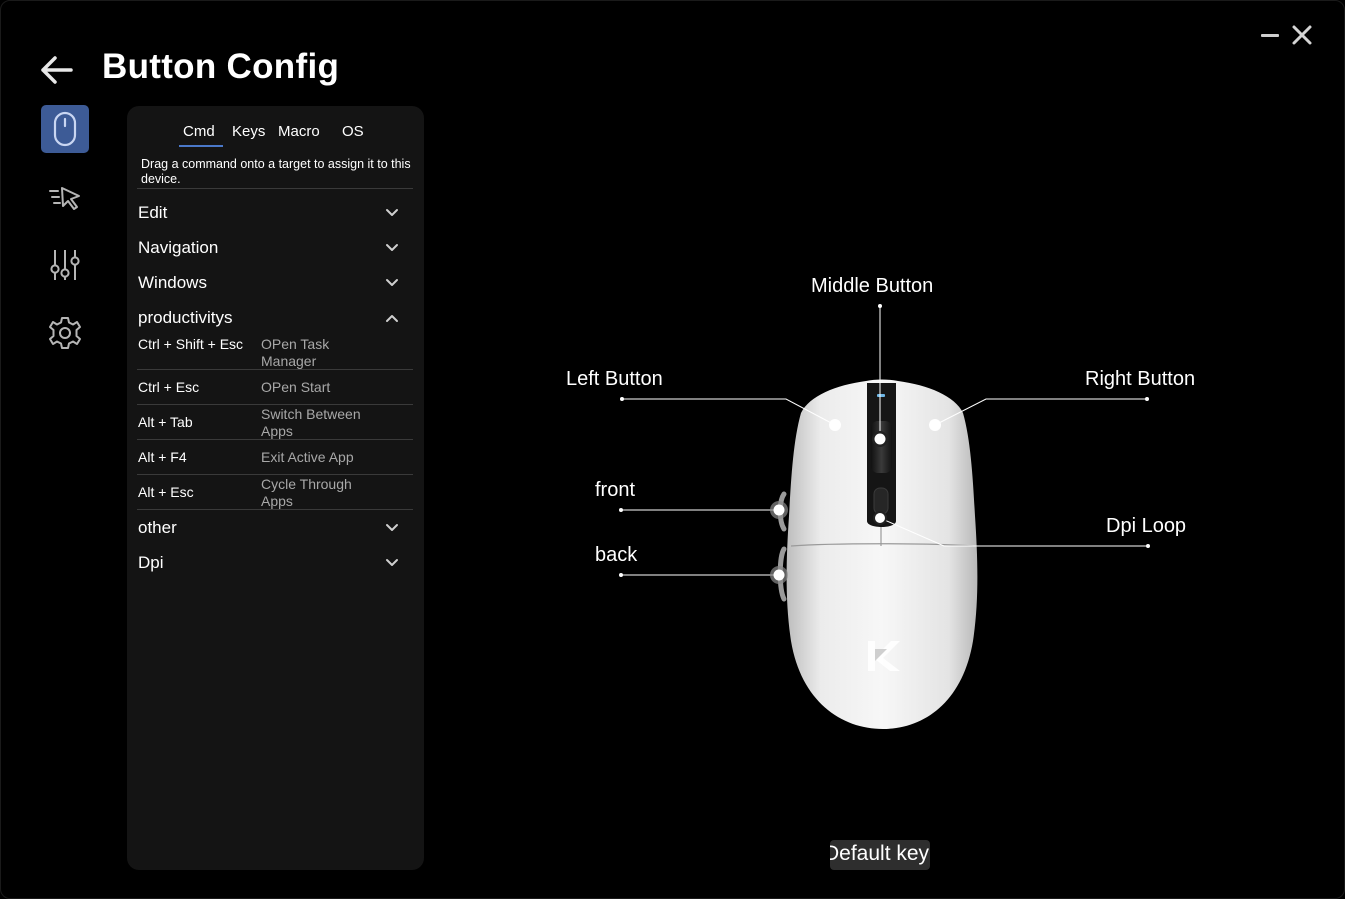 The width and height of the screenshot is (1345, 899). I want to click on right-button-end-dot, so click(1147, 399).